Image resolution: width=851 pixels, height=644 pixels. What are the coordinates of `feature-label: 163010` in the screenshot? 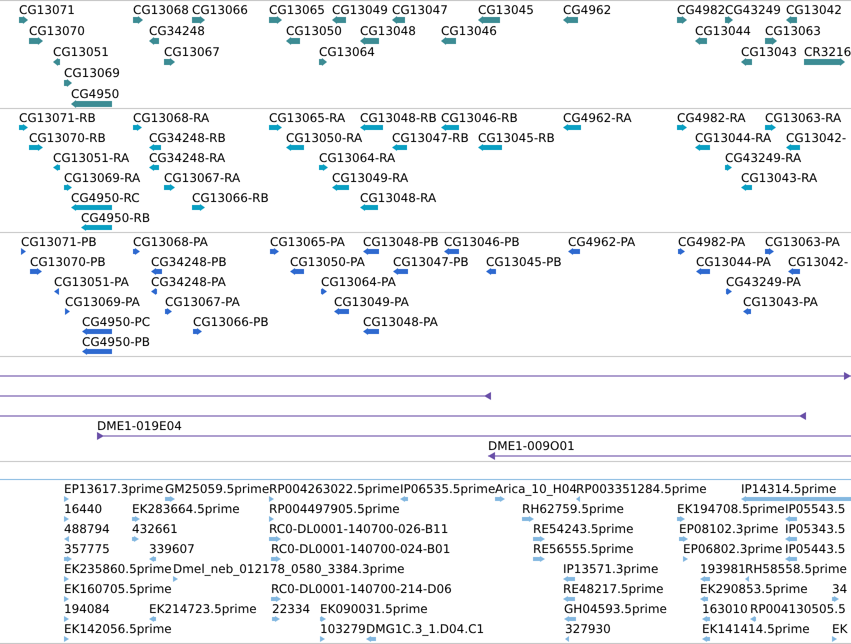 It's located at (725, 609).